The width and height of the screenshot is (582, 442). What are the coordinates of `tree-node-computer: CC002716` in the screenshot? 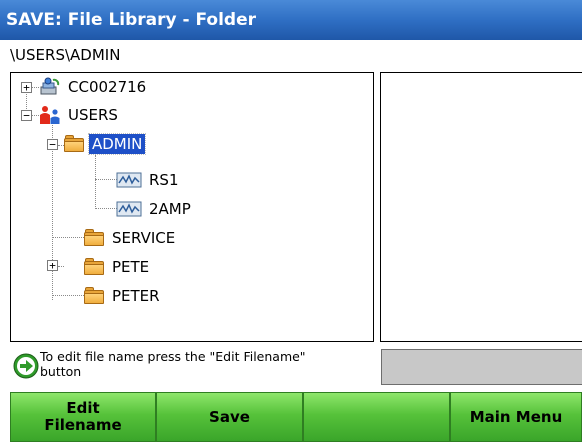 It's located at (94, 87).